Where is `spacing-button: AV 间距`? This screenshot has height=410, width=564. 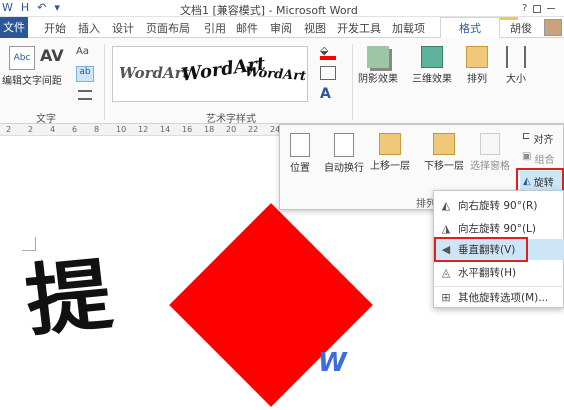 spacing-button: AV 间距 is located at coordinates (52, 66).